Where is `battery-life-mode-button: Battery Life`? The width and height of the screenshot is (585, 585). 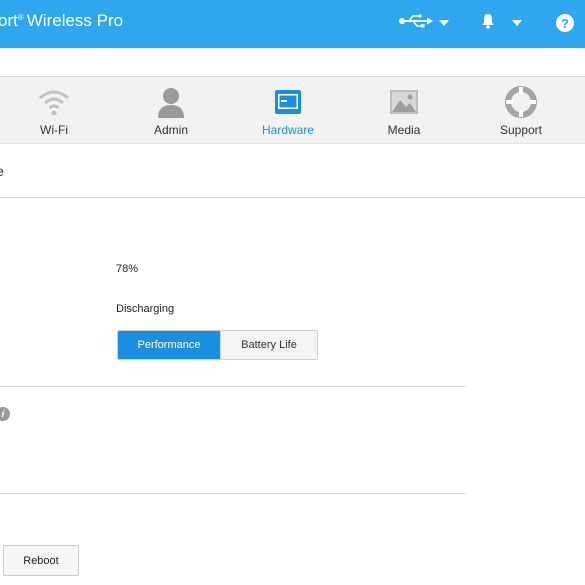 battery-life-mode-button: Battery Life is located at coordinates (268, 345).